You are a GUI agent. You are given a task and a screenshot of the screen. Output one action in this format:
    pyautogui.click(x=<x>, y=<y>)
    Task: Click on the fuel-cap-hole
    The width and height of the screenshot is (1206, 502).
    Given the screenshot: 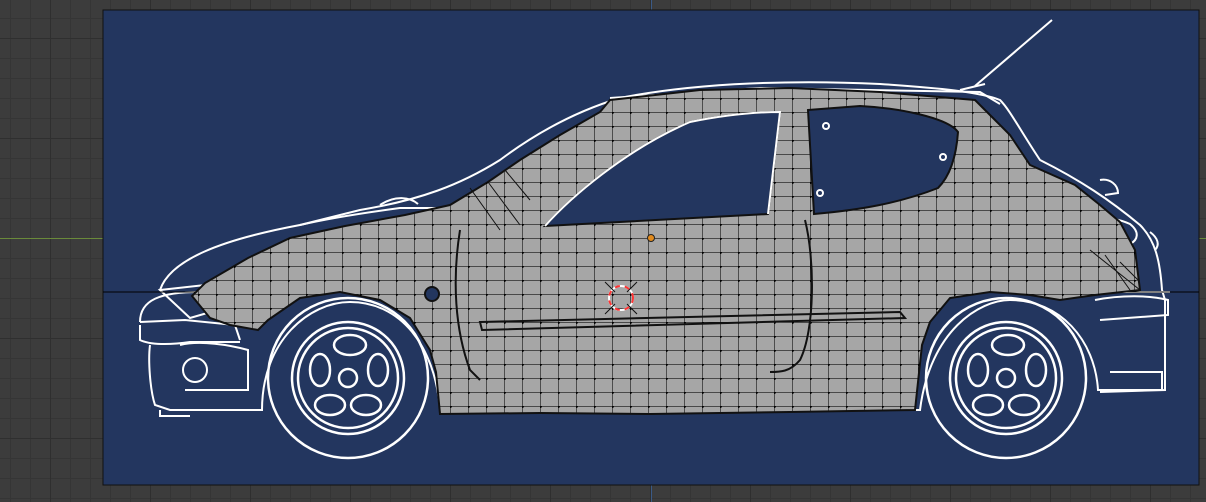 What is the action you would take?
    pyautogui.click(x=432, y=294)
    